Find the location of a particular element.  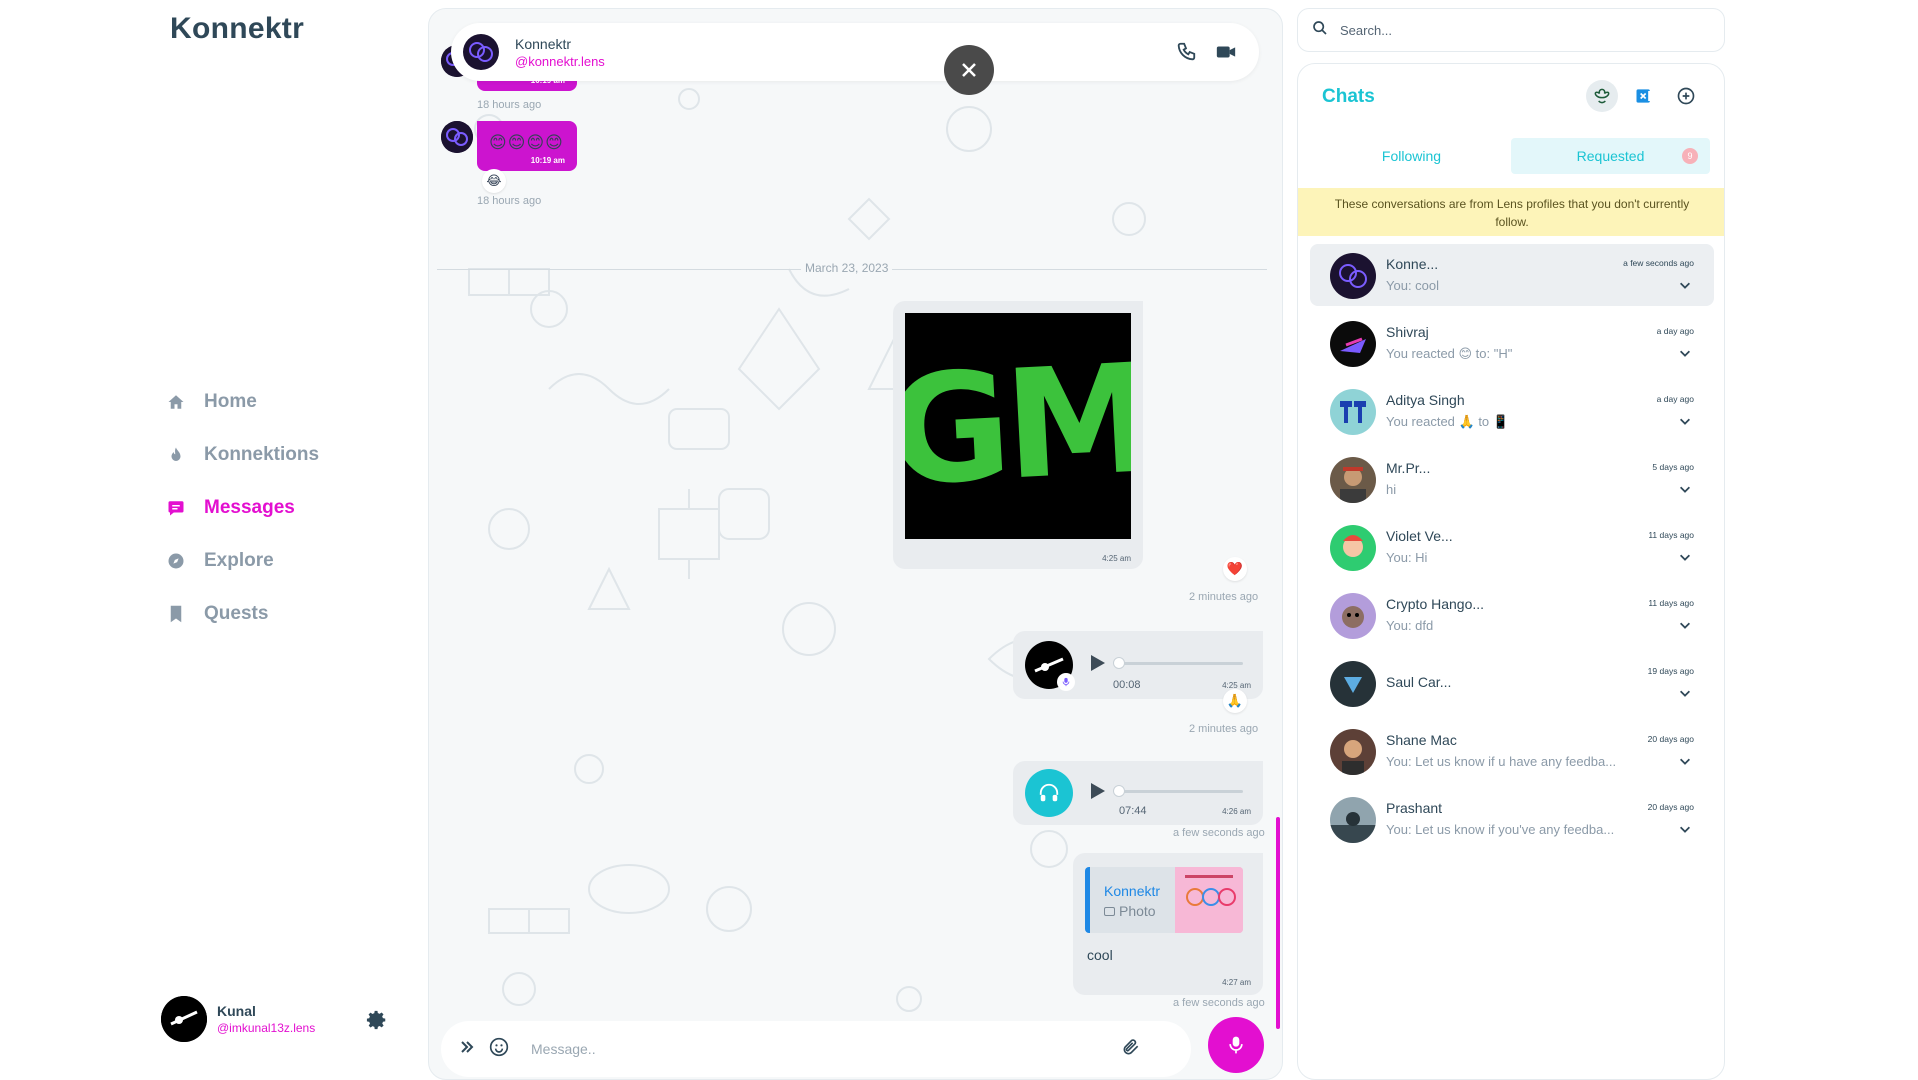

phone-icon is located at coordinates (1186, 54).